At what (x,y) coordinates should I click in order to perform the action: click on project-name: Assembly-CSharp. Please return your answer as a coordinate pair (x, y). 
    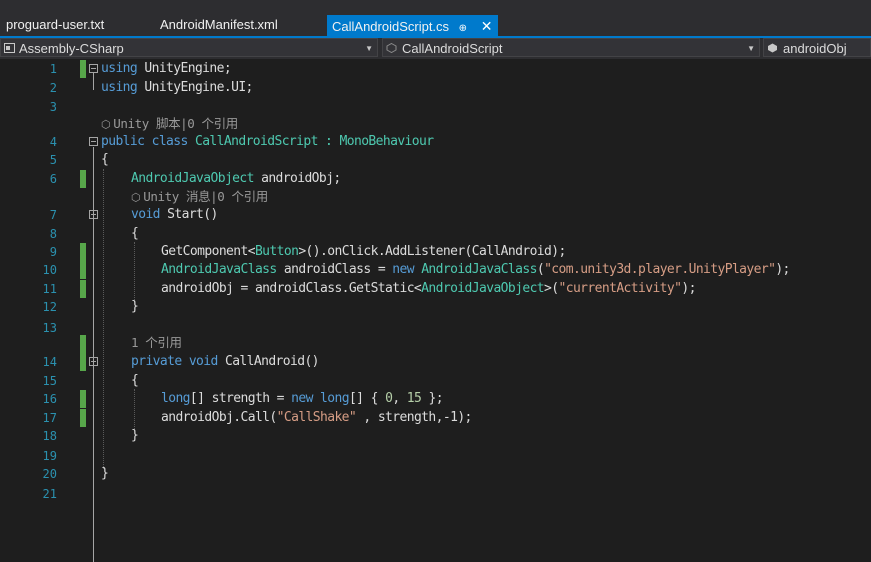
    Looking at the image, I should click on (71, 48).